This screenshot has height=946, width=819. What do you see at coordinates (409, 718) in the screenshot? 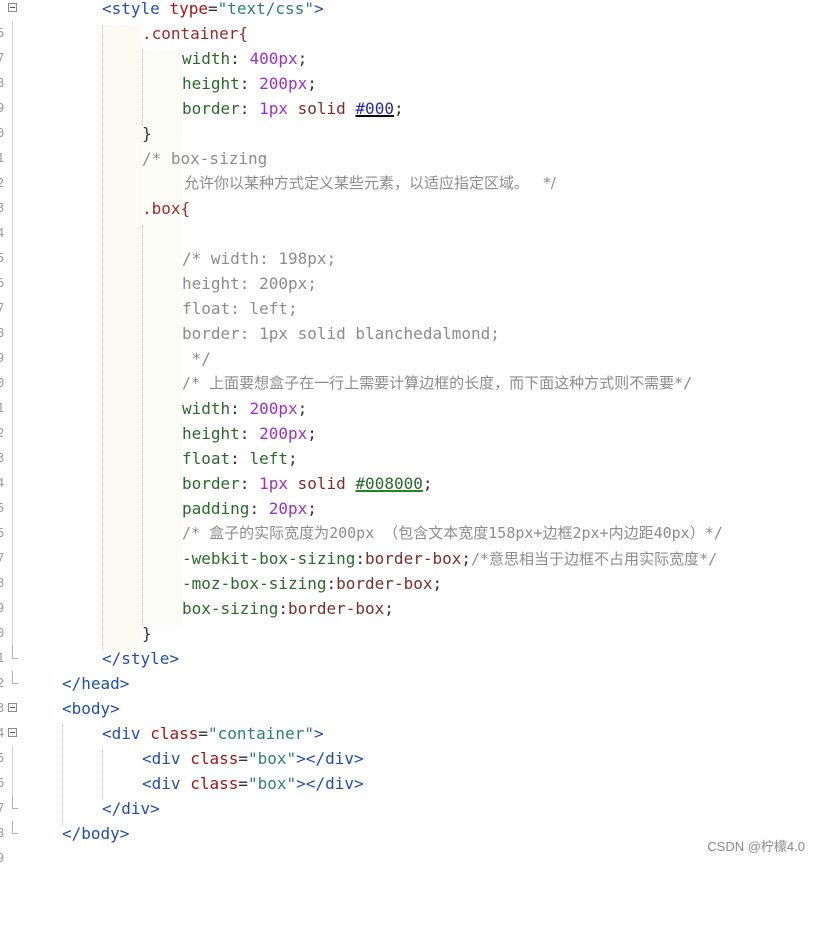
I see `code-line: 4 <body>` at bounding box center [409, 718].